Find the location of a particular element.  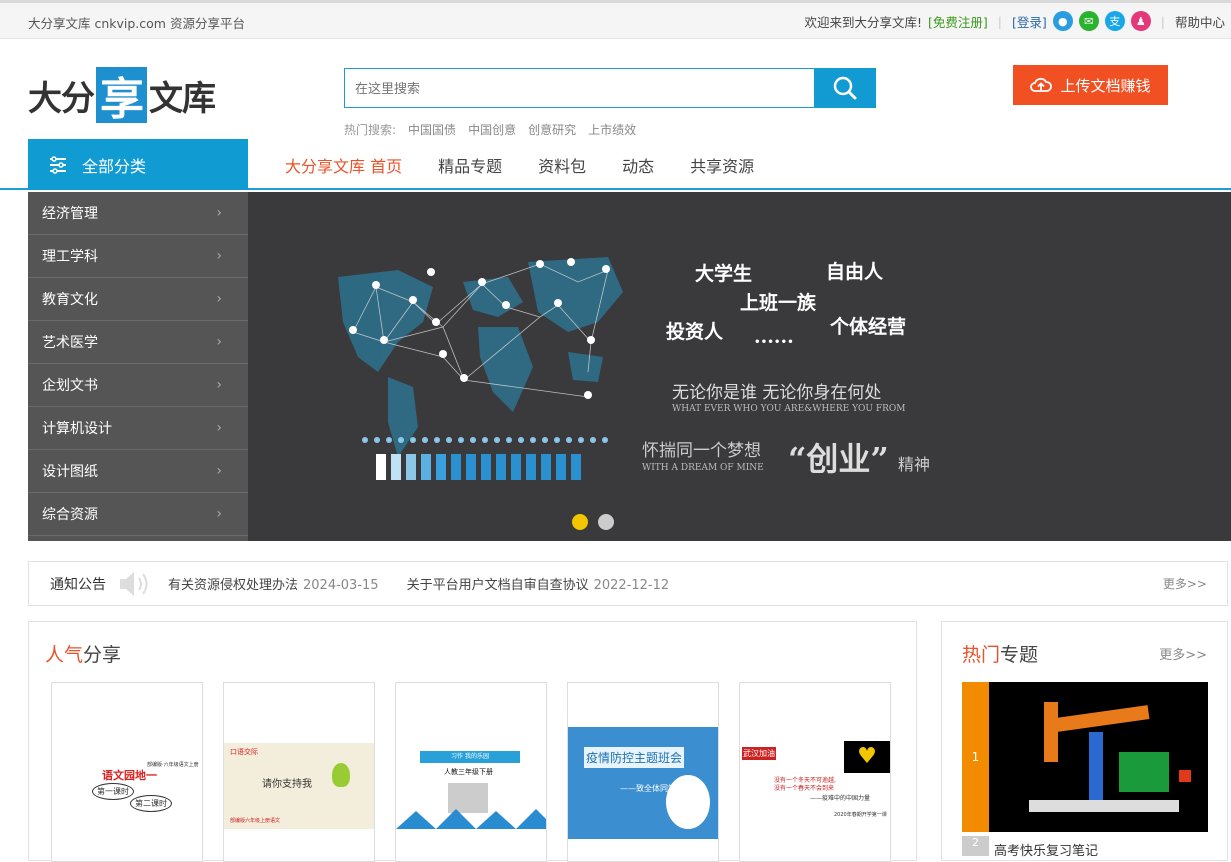

hot-search-term: 中国创意 is located at coordinates (492, 129).